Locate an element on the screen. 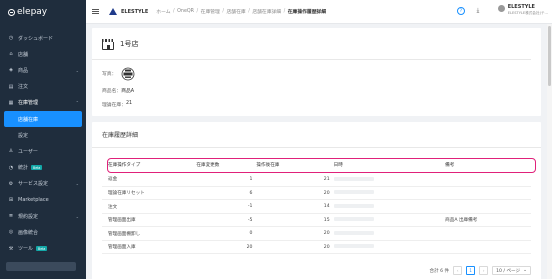 The height and width of the screenshot is (279, 552). stats-icon: ◔ is located at coordinates (11, 167).